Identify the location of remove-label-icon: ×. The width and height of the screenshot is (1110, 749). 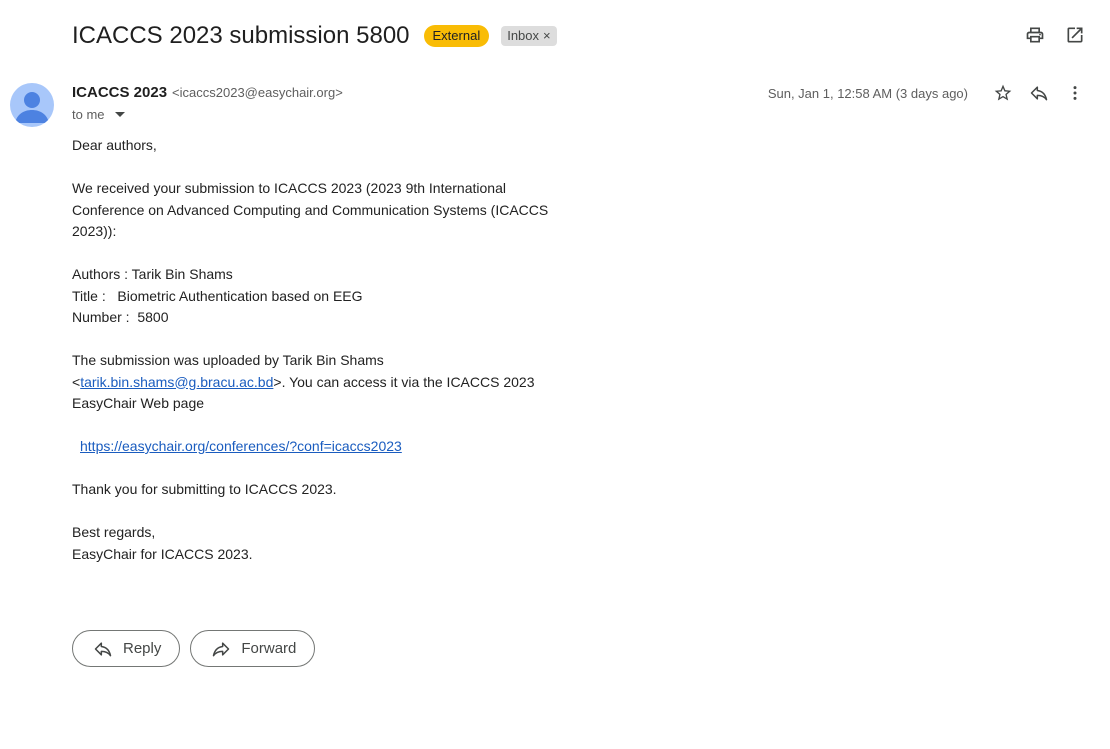
(547, 36).